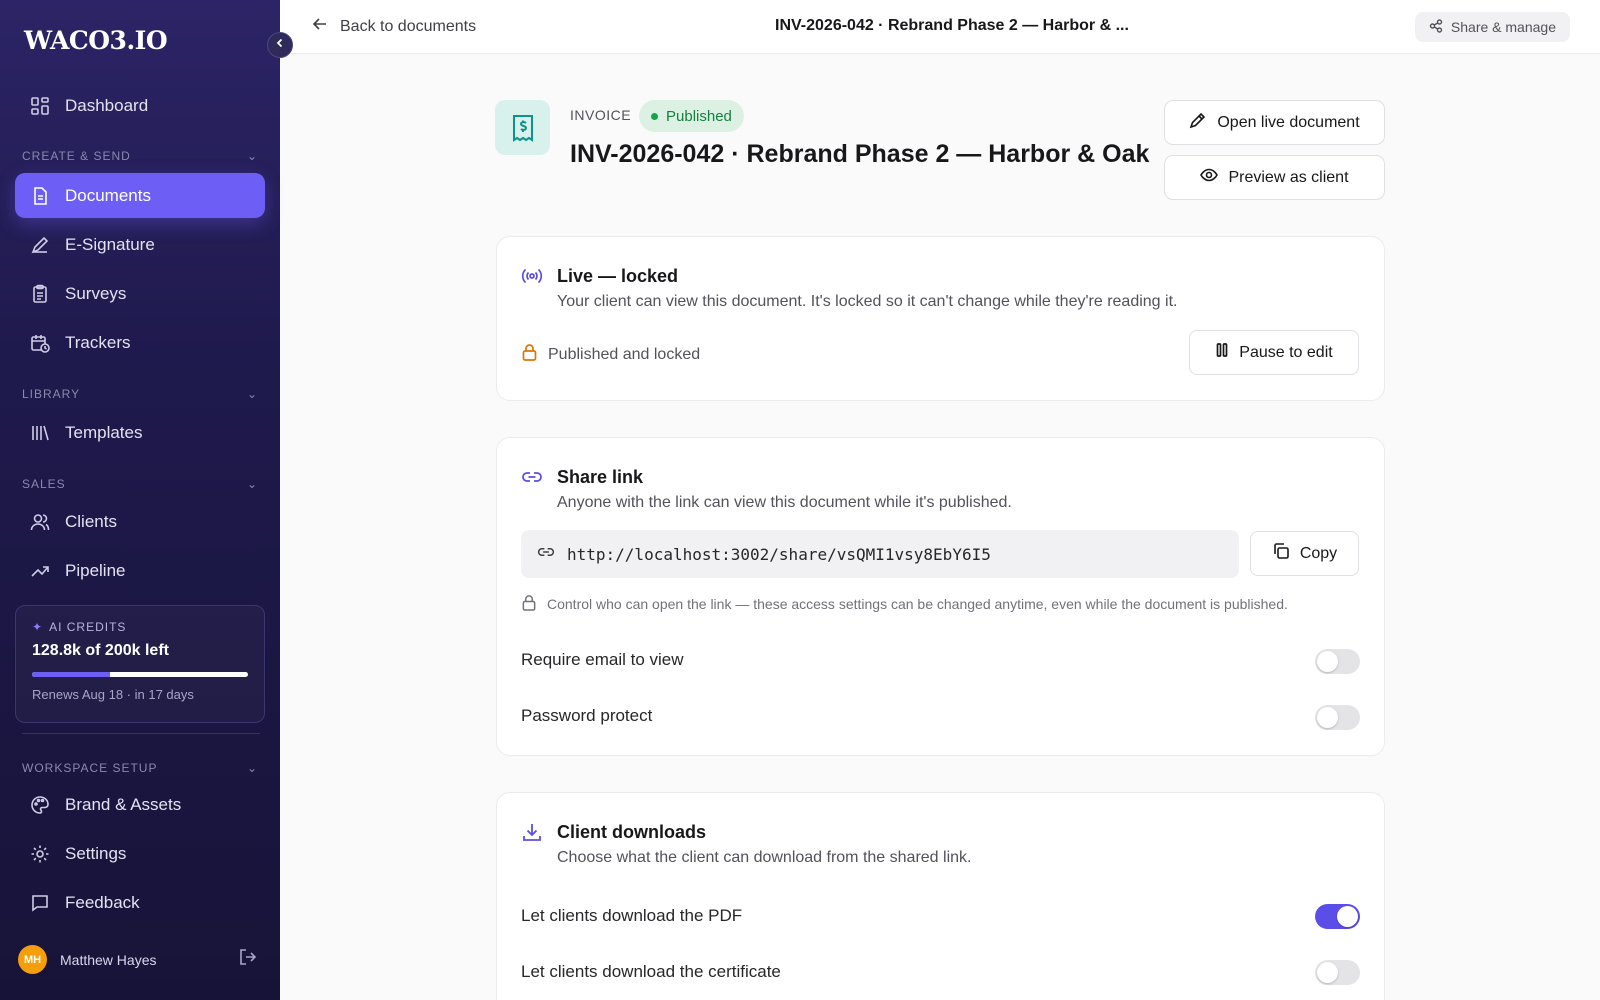 The width and height of the screenshot is (1600, 1000). Describe the element at coordinates (107, 105) in the screenshot. I see `sidebar-item-label: Dashboard` at that location.